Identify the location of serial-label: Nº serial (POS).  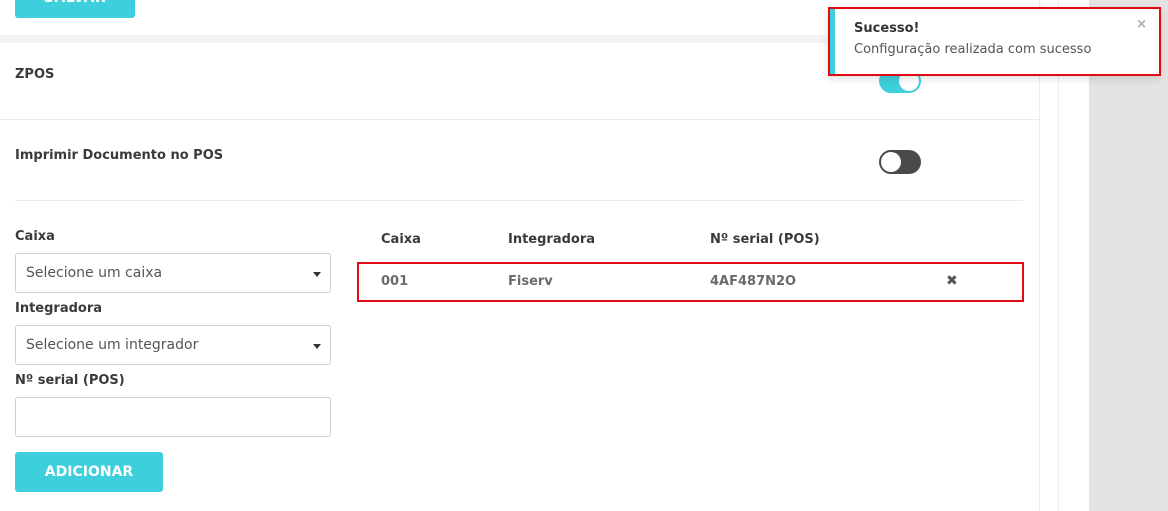
(70, 380).